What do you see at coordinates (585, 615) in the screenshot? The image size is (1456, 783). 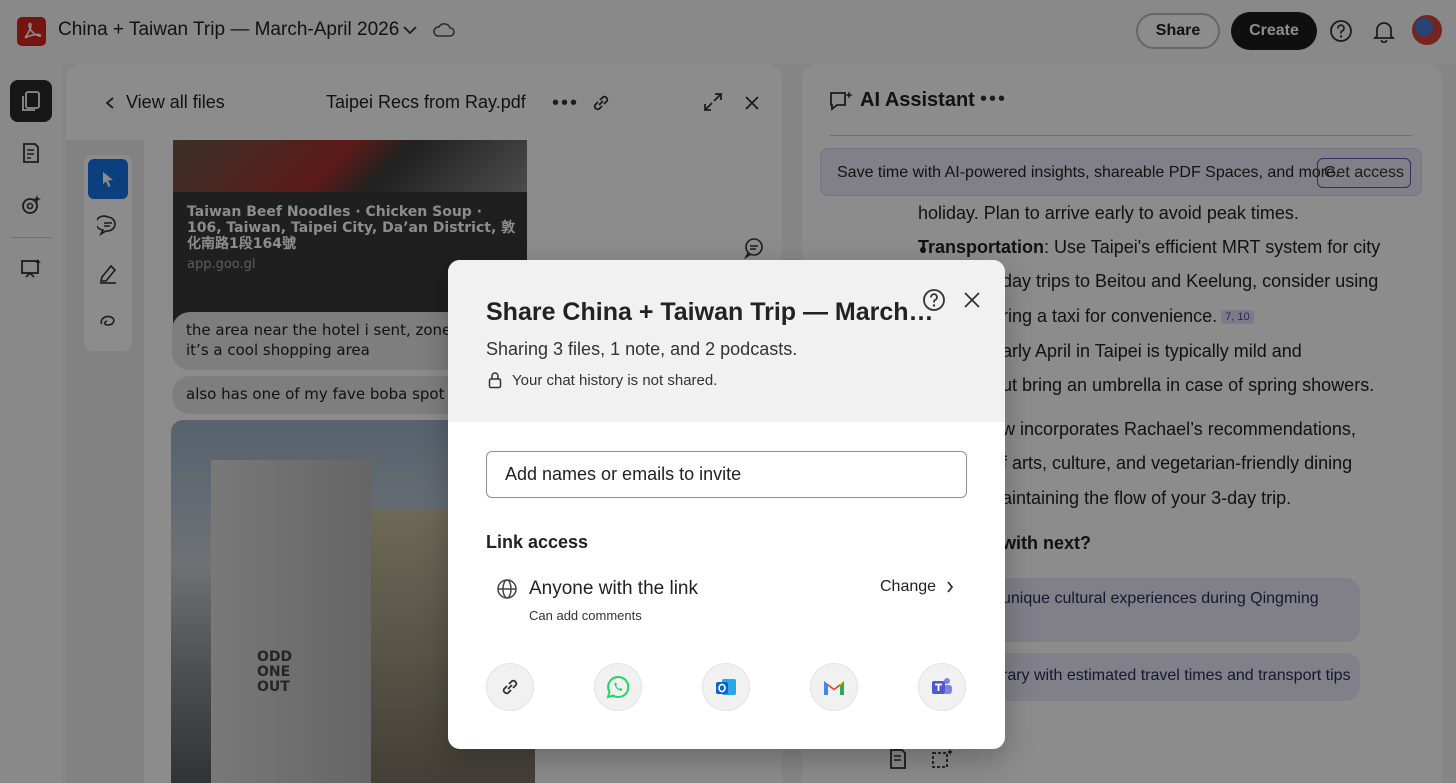 I see `link-access-permission: Can add comments` at bounding box center [585, 615].